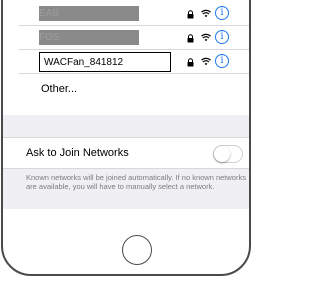  I want to click on section-separator, so click(126, 126).